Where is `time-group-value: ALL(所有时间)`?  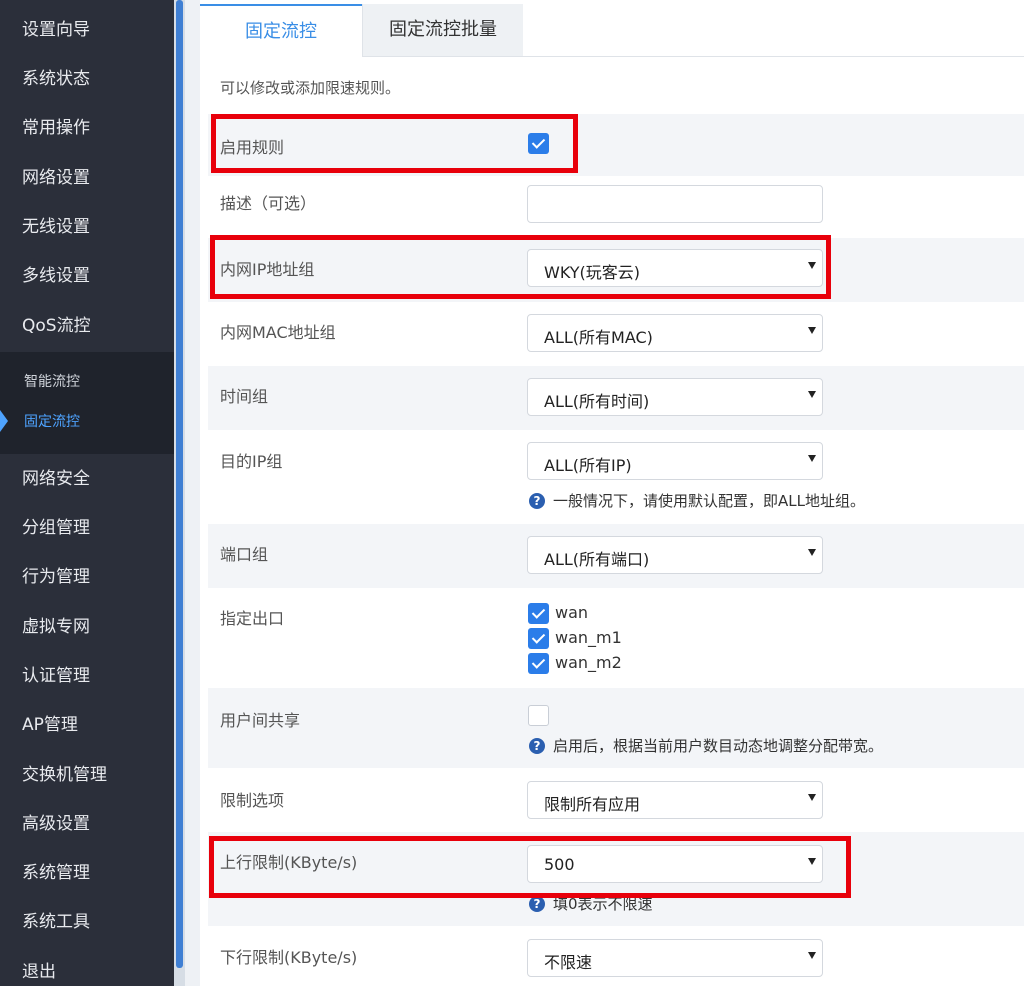 time-group-value: ALL(所有时间) is located at coordinates (597, 401).